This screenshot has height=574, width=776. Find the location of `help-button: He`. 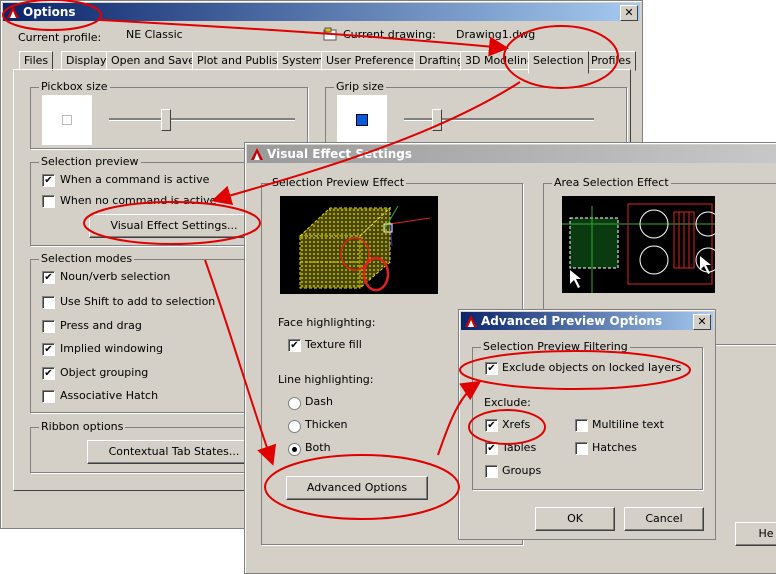

help-button: He is located at coordinates (755, 534).